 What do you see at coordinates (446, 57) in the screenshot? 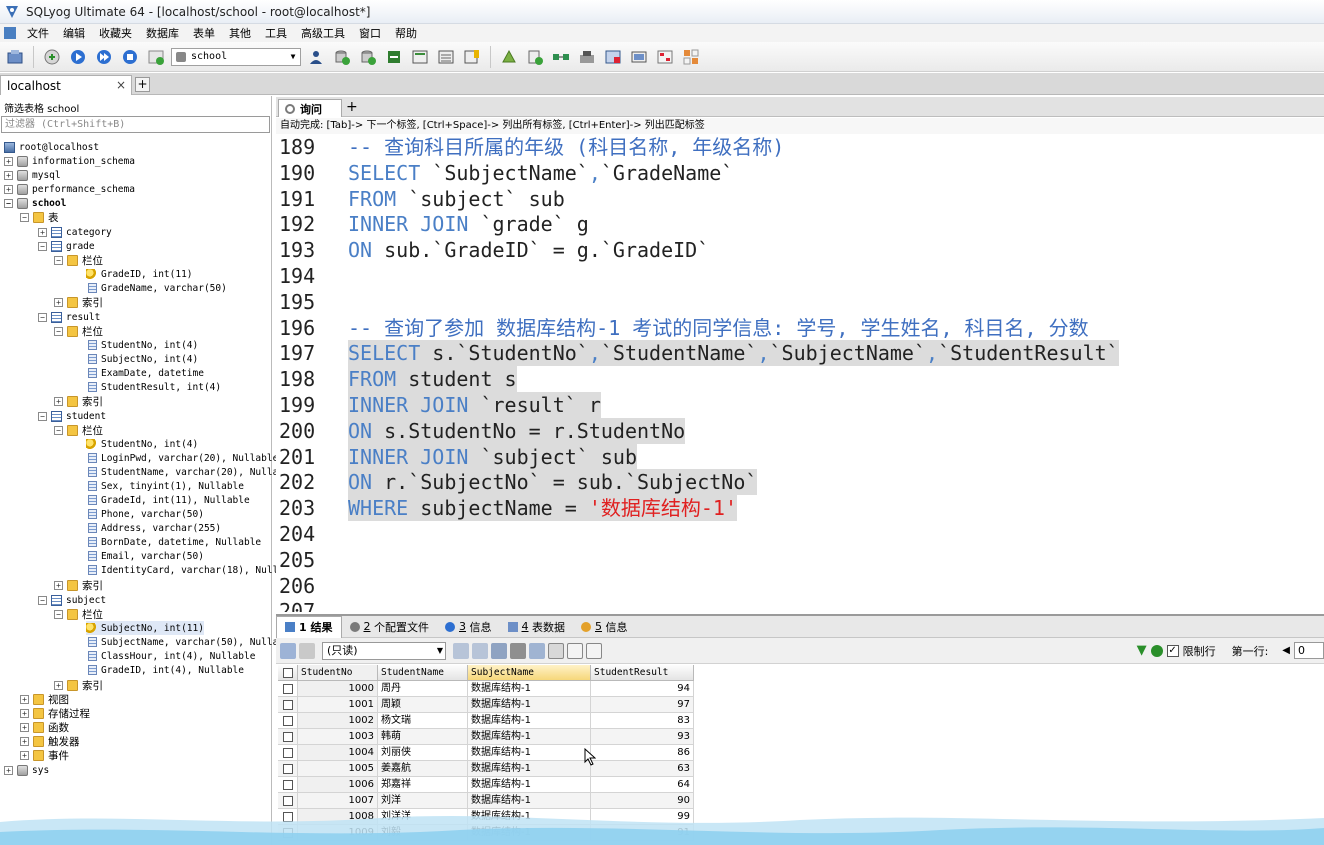
I see `import-icon` at bounding box center [446, 57].